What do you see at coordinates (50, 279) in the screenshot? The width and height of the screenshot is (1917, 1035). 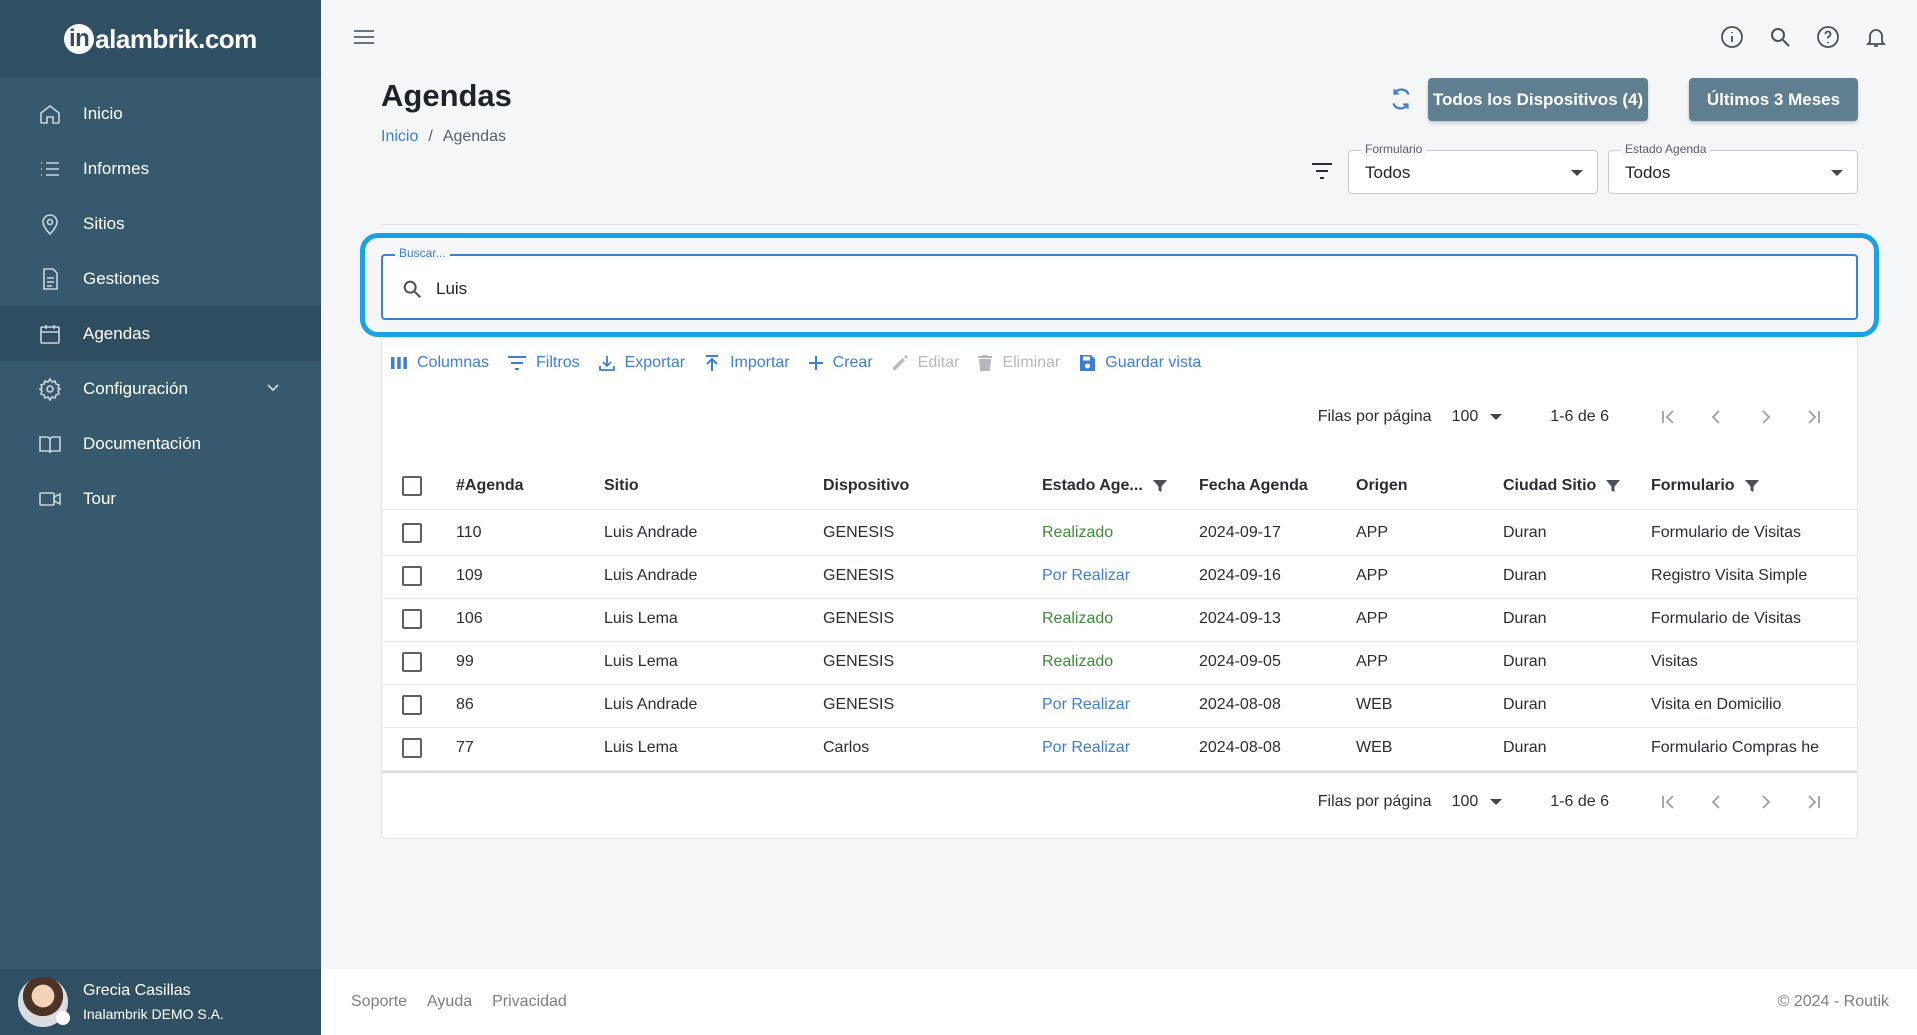 I see `document-icon` at bounding box center [50, 279].